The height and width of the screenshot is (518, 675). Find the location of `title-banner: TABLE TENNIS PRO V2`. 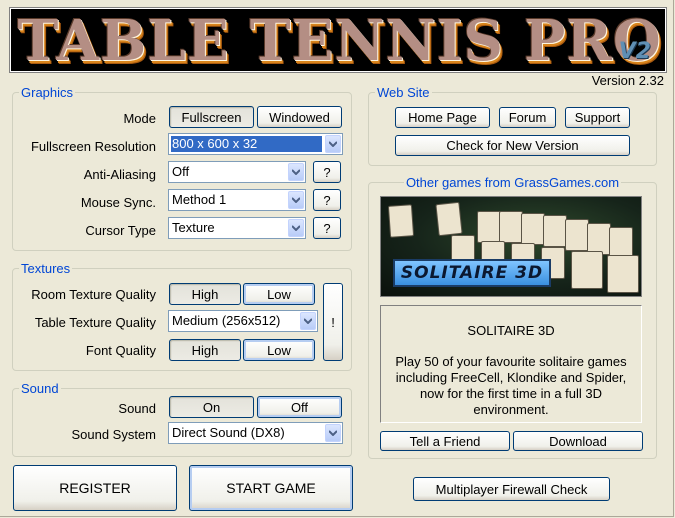

title-banner: TABLE TENNIS PRO V2 is located at coordinates (338, 40).